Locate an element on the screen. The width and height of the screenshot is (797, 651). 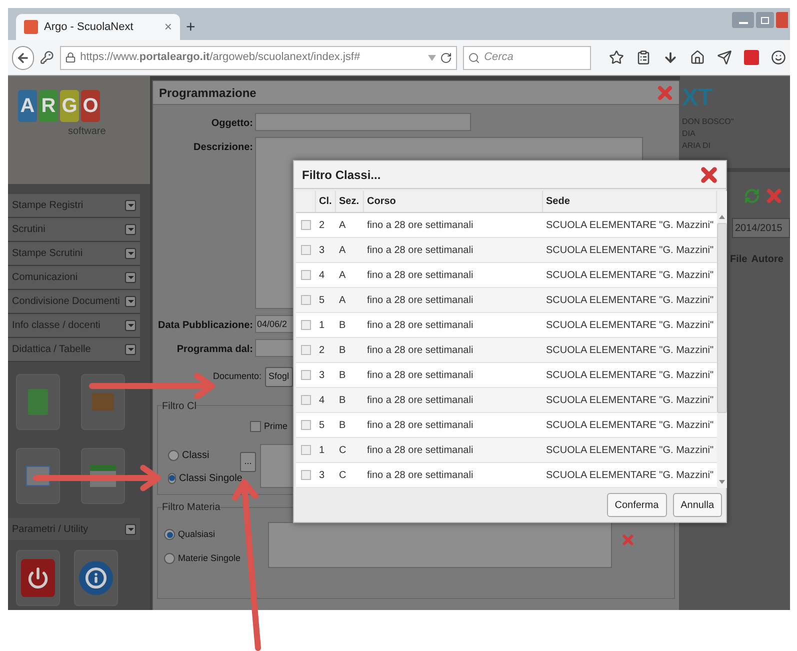
radio-label: Qualsiasi is located at coordinates (197, 534).